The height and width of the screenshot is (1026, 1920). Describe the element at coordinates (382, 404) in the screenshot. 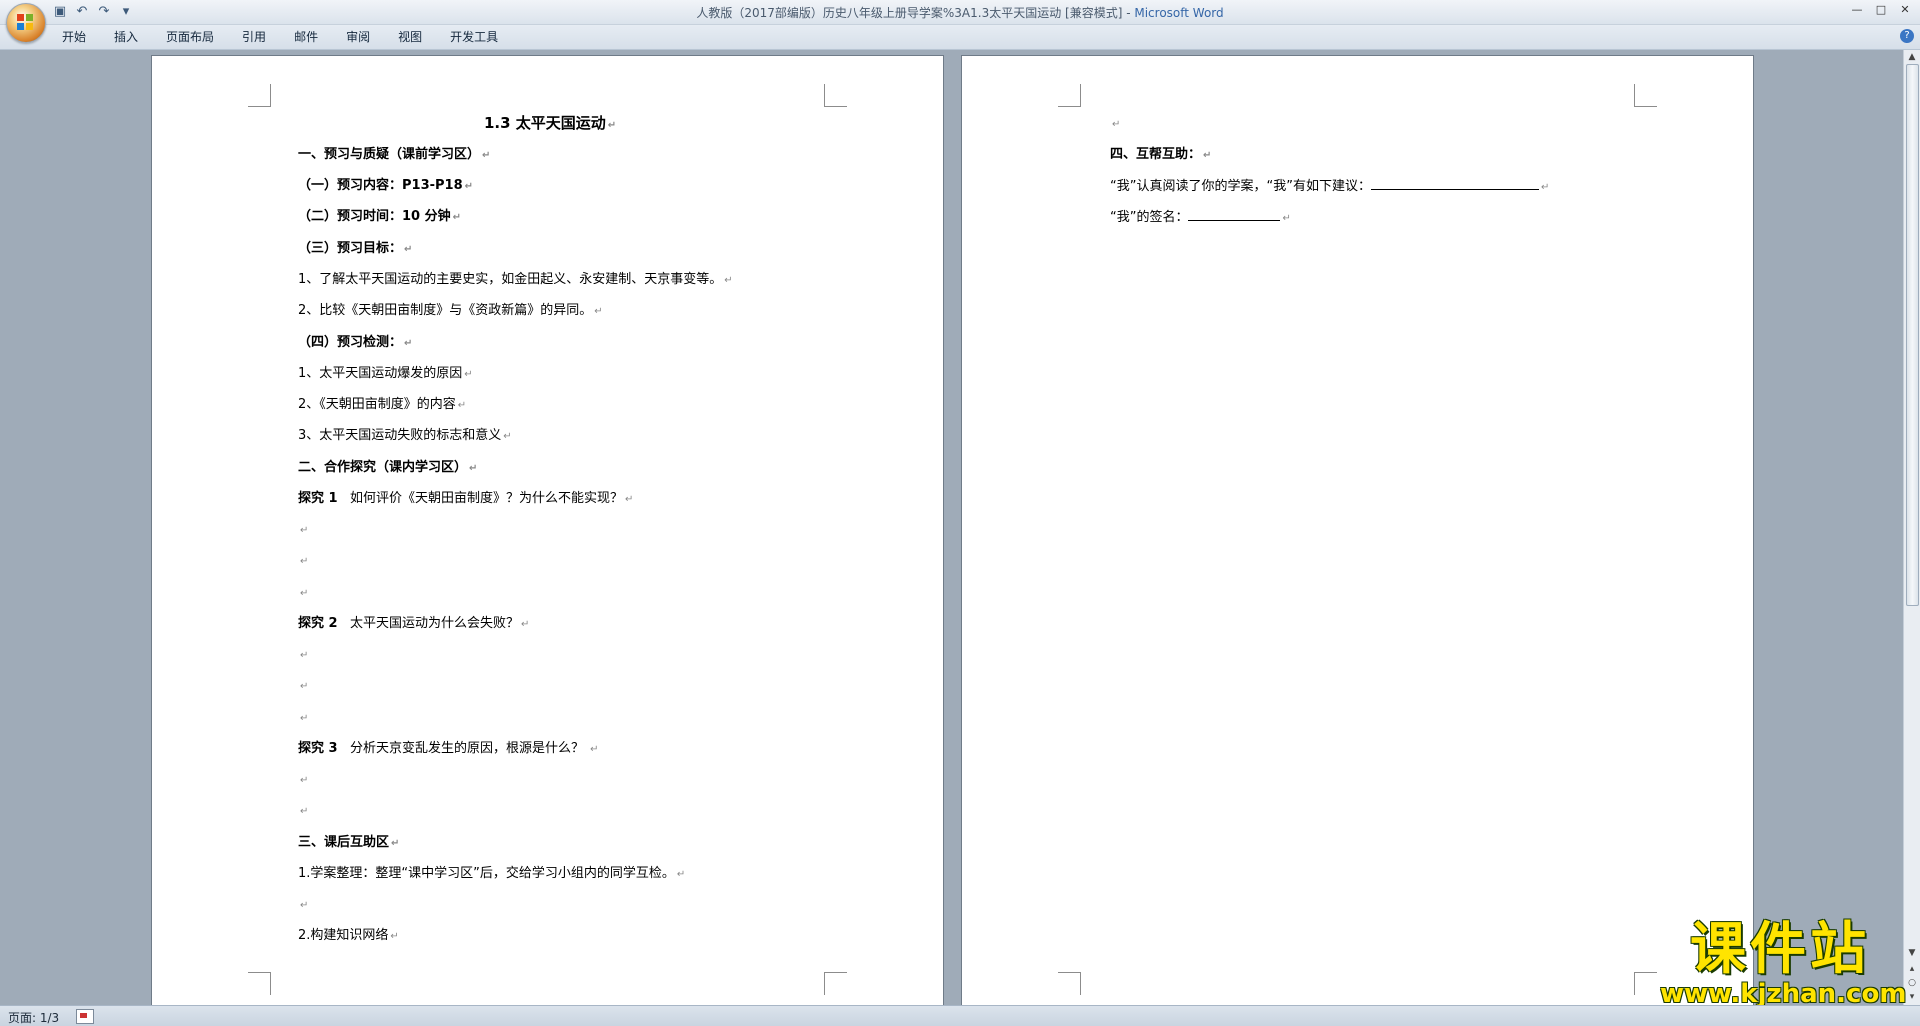

I see `check-item: 2、《天朝田亩制度》的内容 ↵` at that location.